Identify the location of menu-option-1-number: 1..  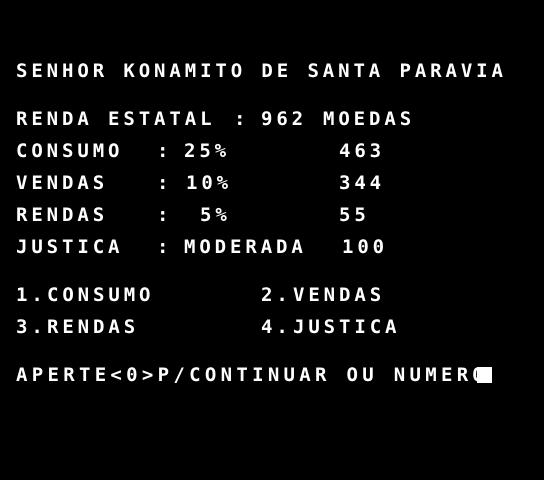
(31, 295).